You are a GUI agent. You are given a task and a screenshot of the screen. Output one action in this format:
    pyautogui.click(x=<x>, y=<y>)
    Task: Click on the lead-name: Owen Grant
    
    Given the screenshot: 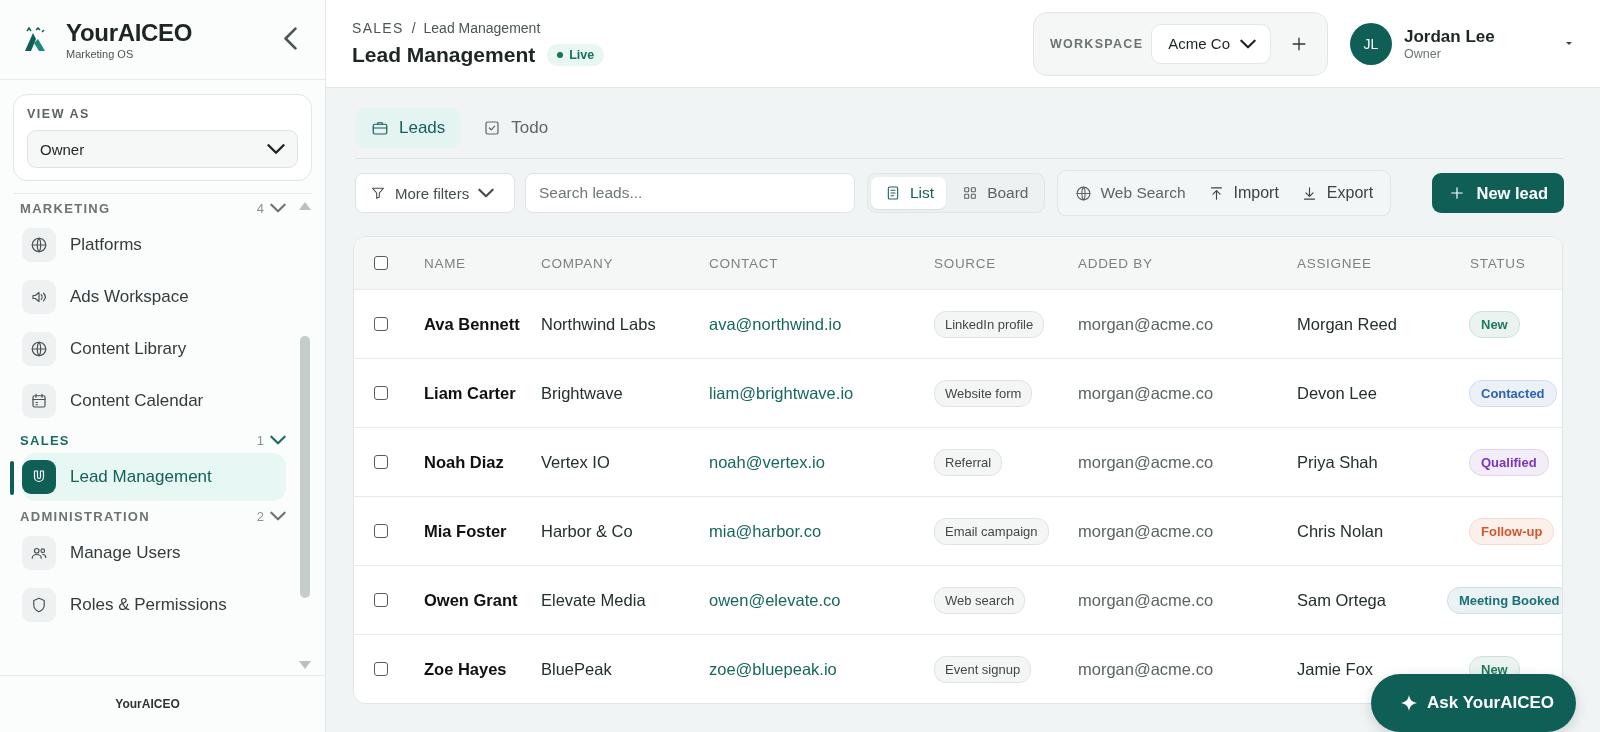 What is the action you would take?
    pyautogui.click(x=471, y=600)
    